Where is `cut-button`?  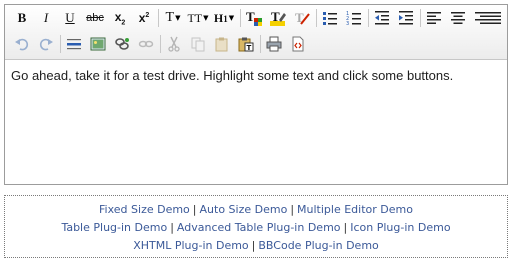 cut-button is located at coordinates (174, 44).